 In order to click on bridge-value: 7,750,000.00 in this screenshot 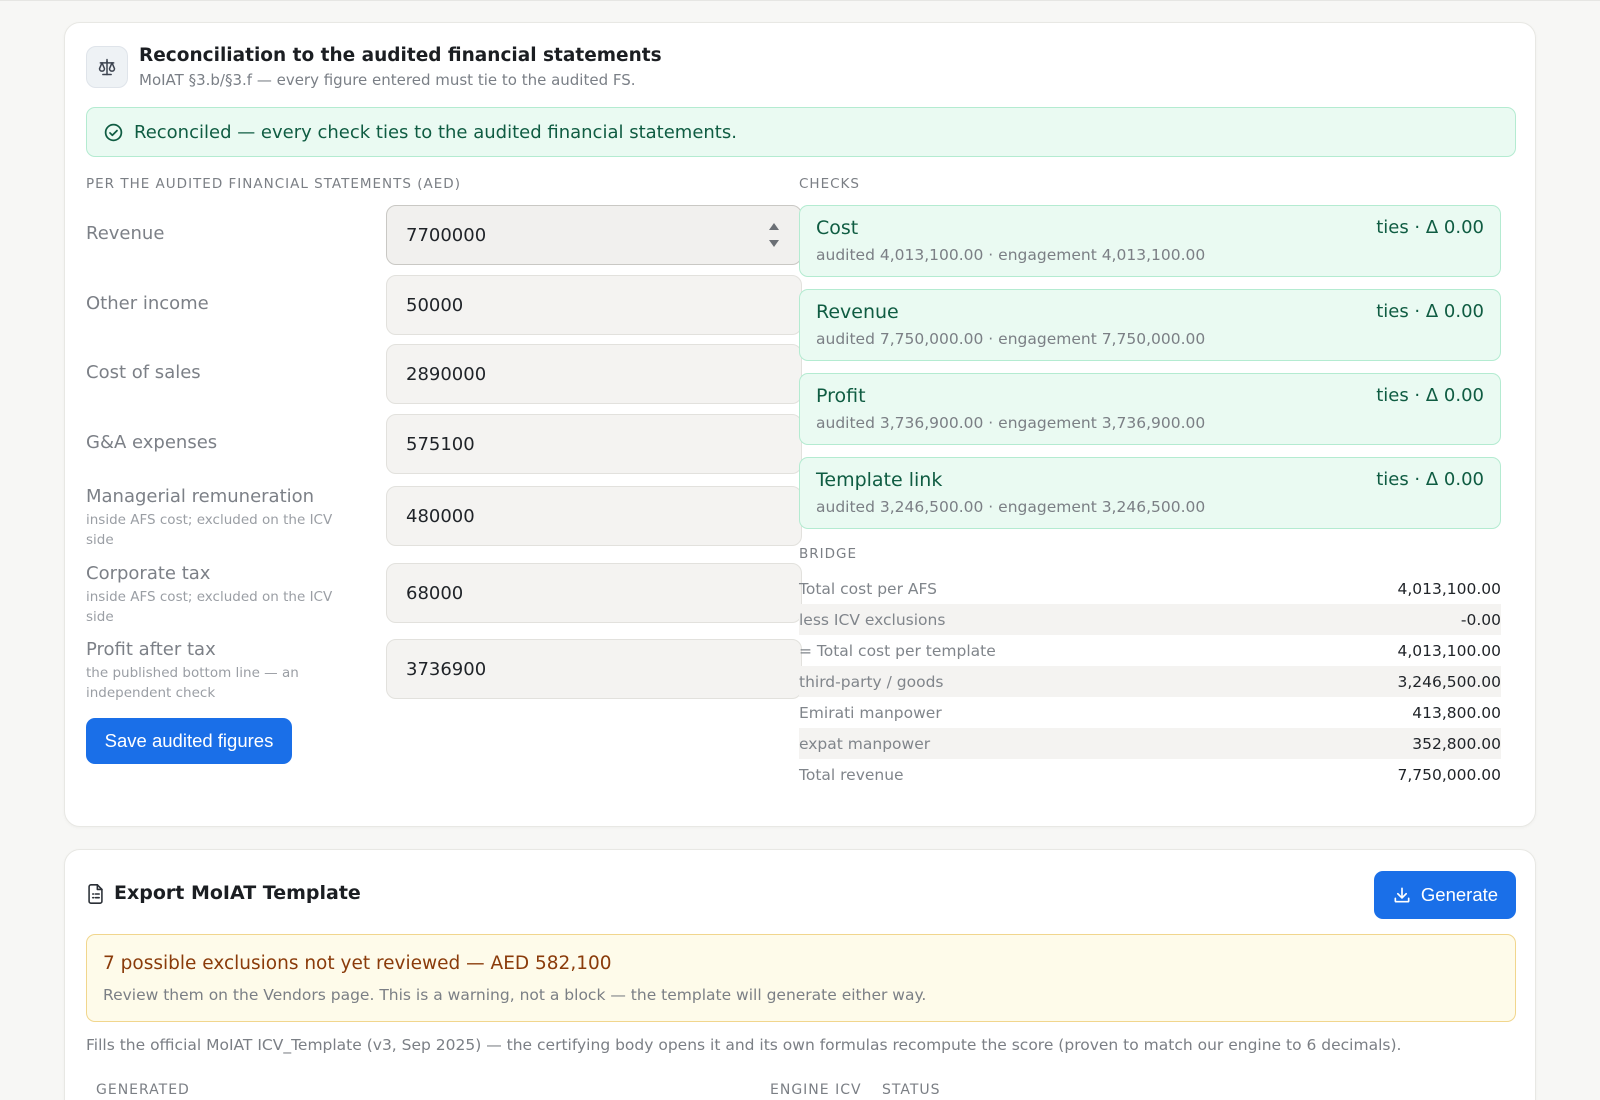, I will do `click(1449, 774)`.